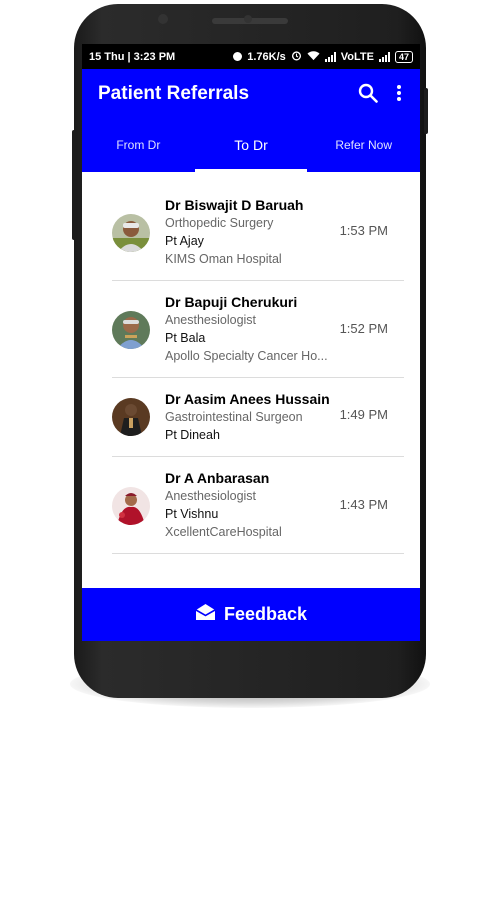  Describe the element at coordinates (192, 435) in the screenshot. I see `patient-name: Pt Dineah` at that location.